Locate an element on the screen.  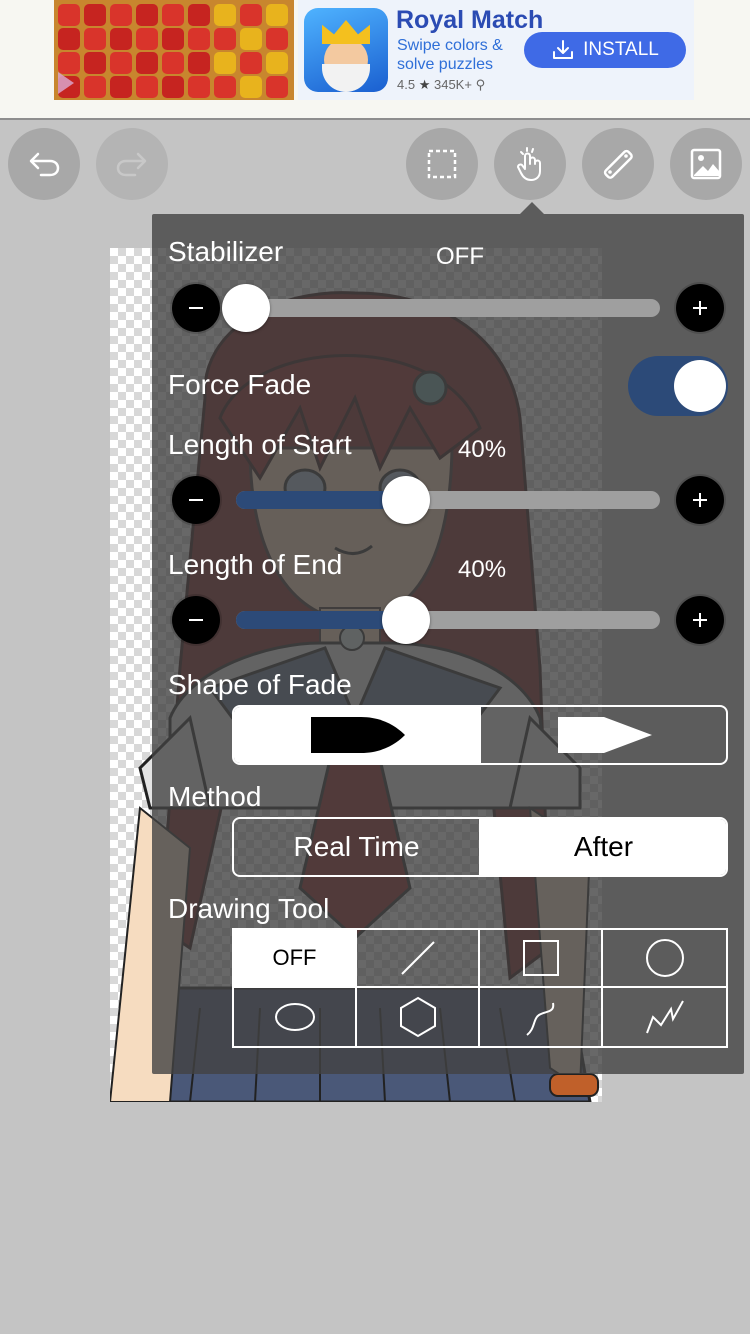
sharp-fade-shape-option is located at coordinates (602, 735).